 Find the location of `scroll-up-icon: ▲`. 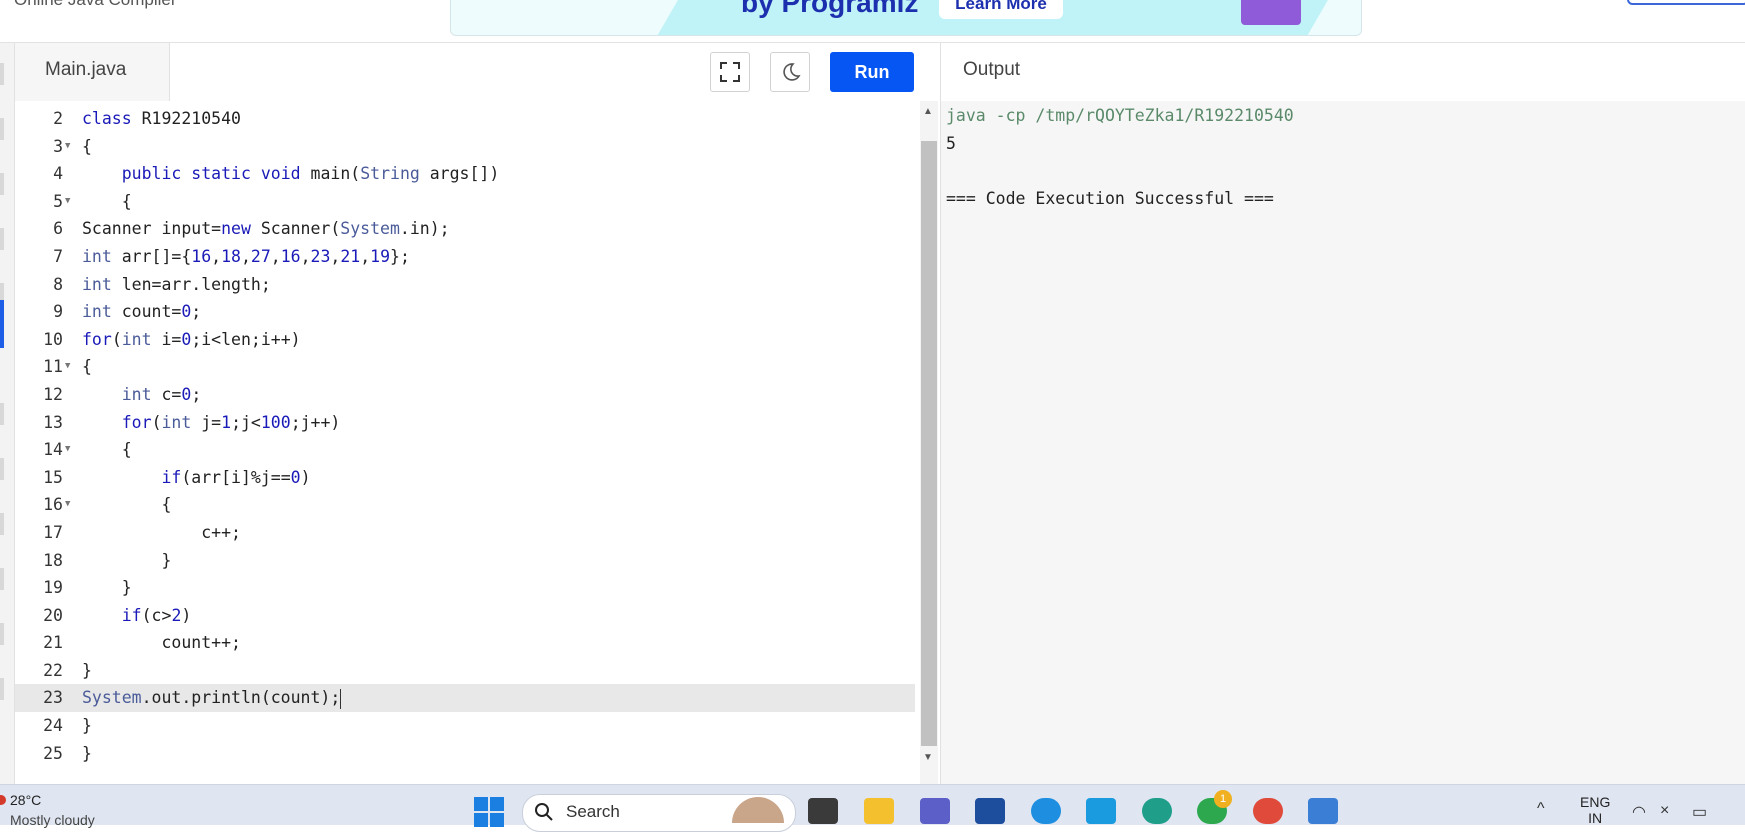

scroll-up-icon: ▲ is located at coordinates (928, 111).